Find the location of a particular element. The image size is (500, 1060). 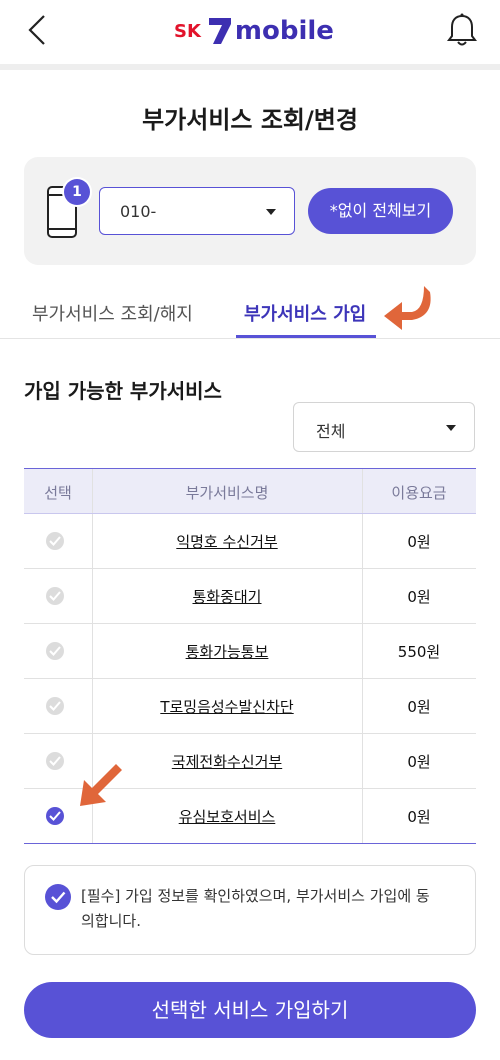

view-all-button: *없이 전체보기 is located at coordinates (380, 211).